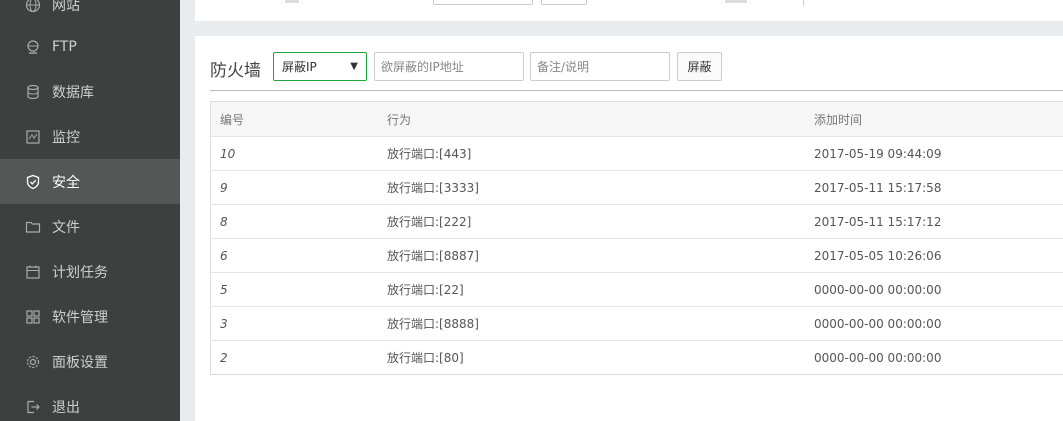 Image resolution: width=1063 pixels, height=421 pixels. Describe the element at coordinates (33, 137) in the screenshot. I see `monitor-icon` at that location.